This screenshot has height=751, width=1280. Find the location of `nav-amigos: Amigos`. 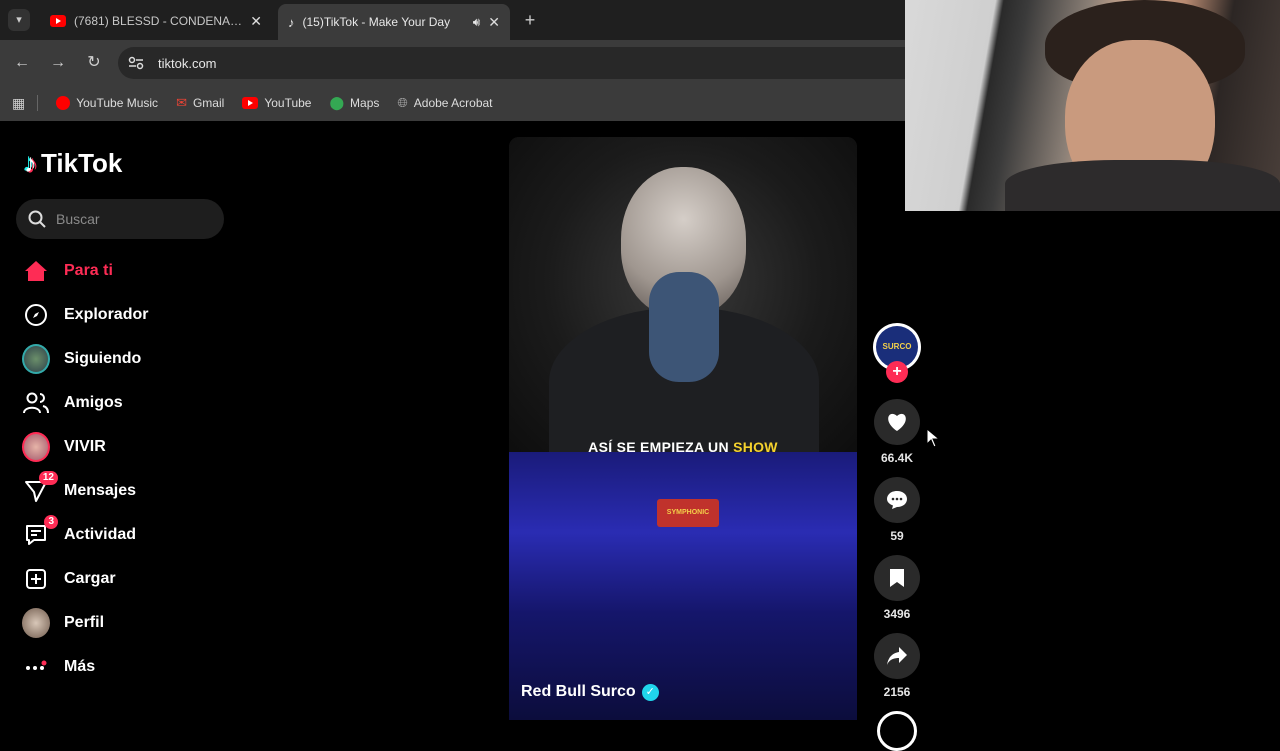

nav-amigos: Amigos is located at coordinates (72, 403).